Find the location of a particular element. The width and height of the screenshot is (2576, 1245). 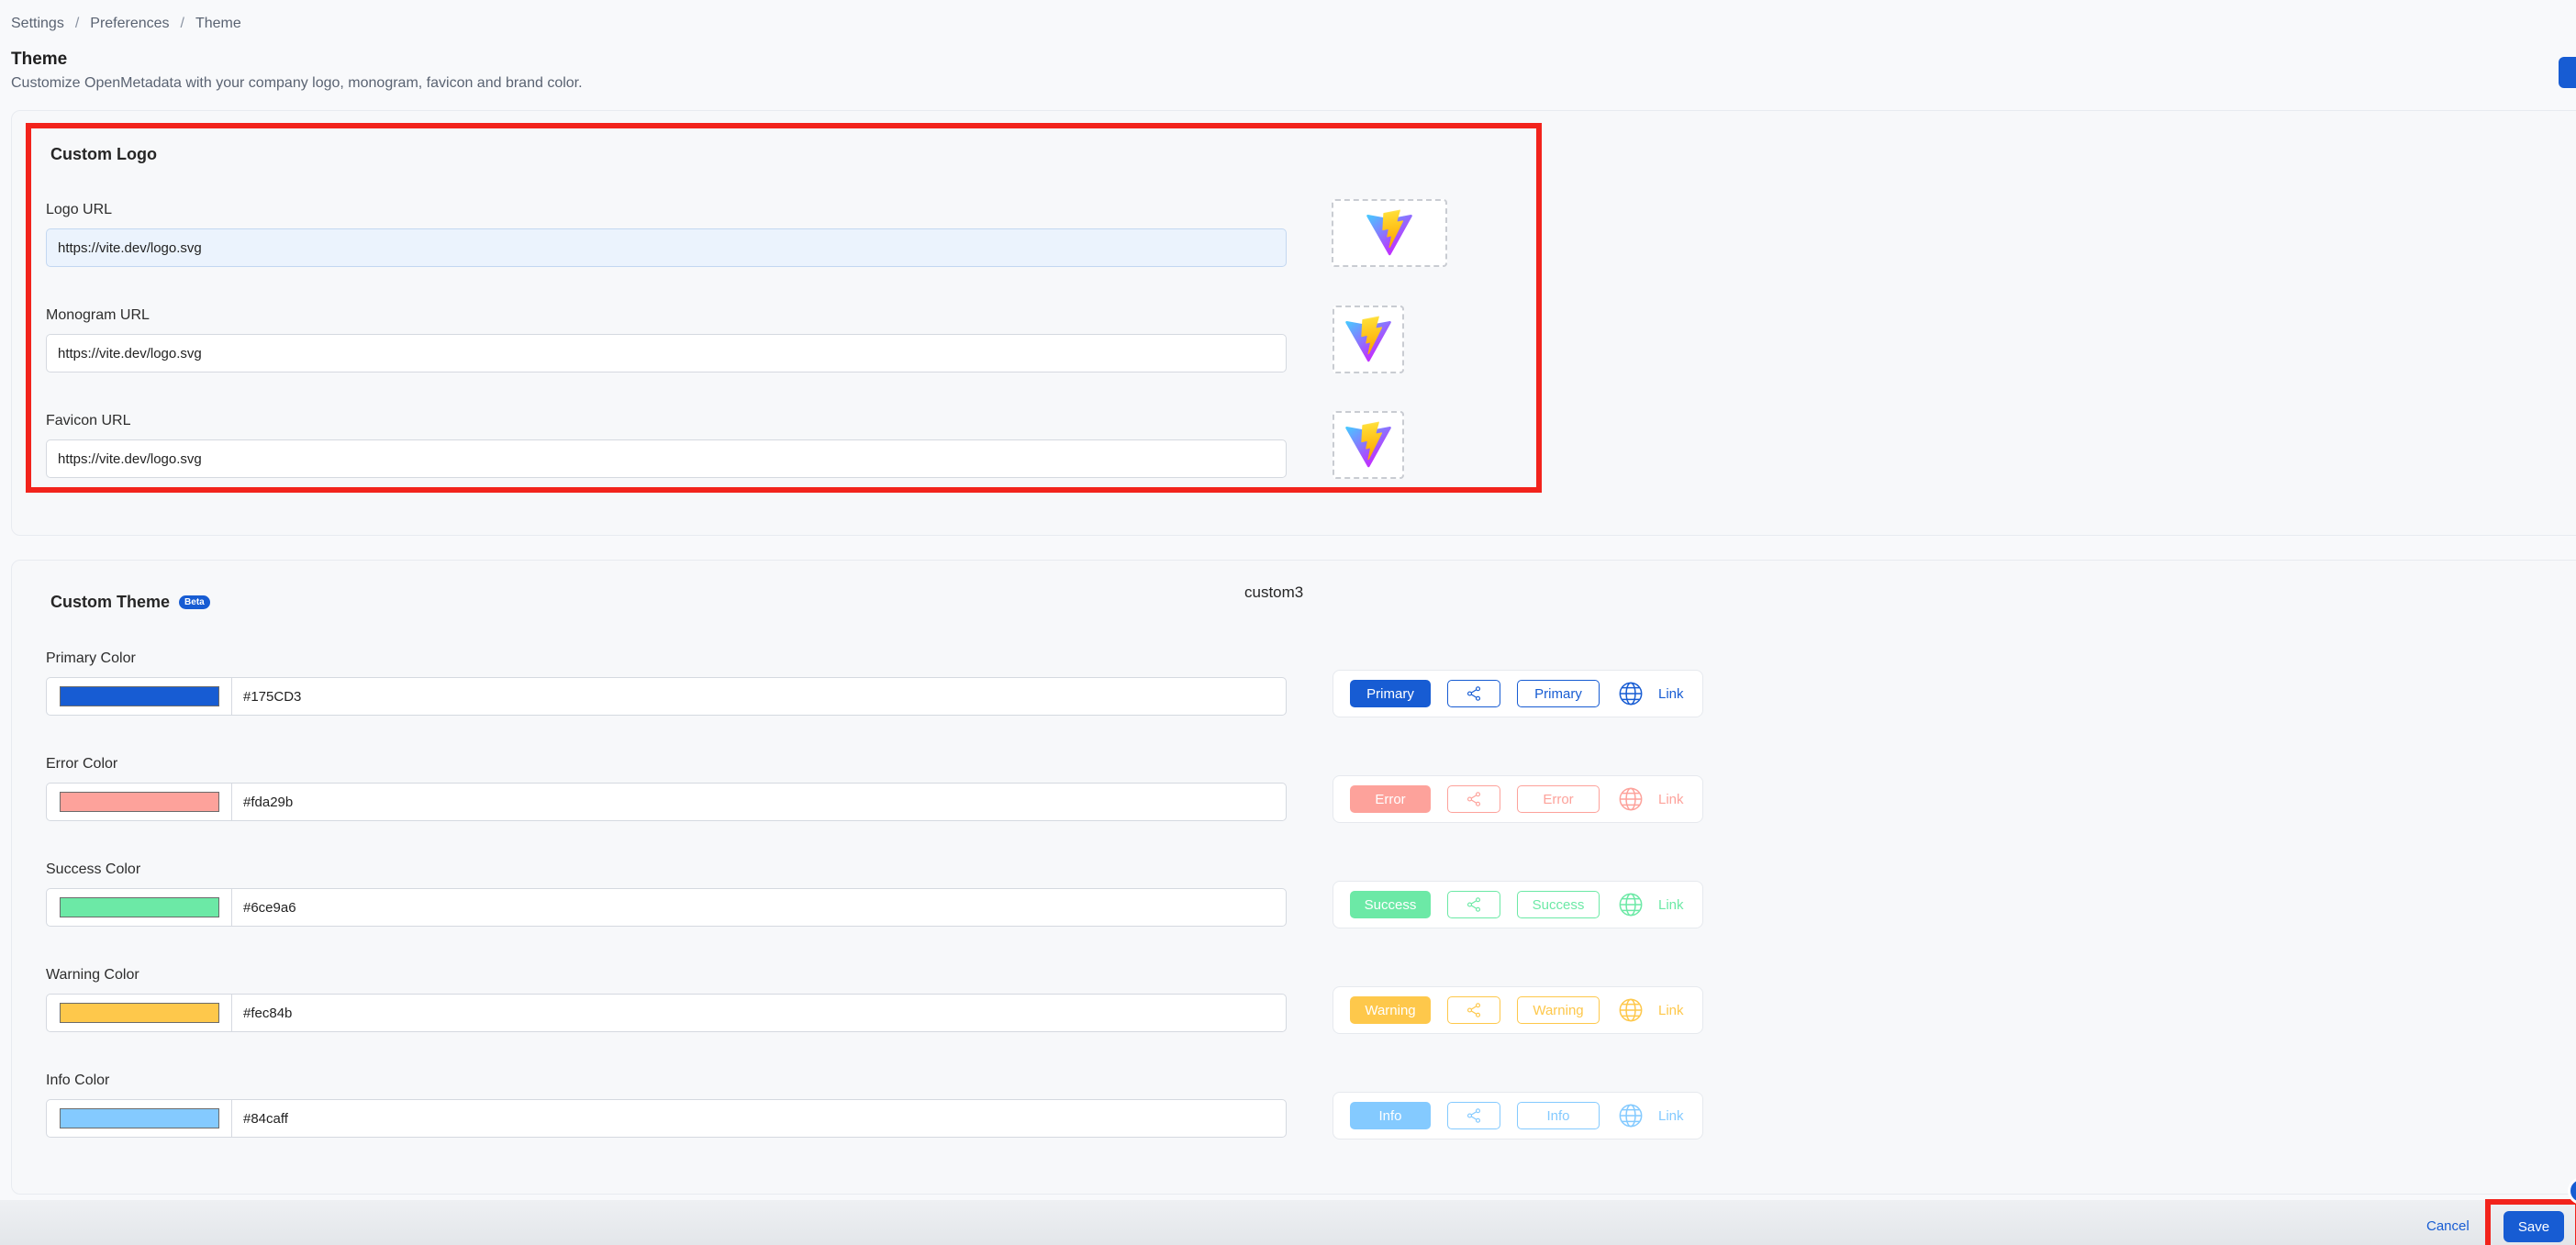

error-hex-value: #fda29b is located at coordinates (262, 802).